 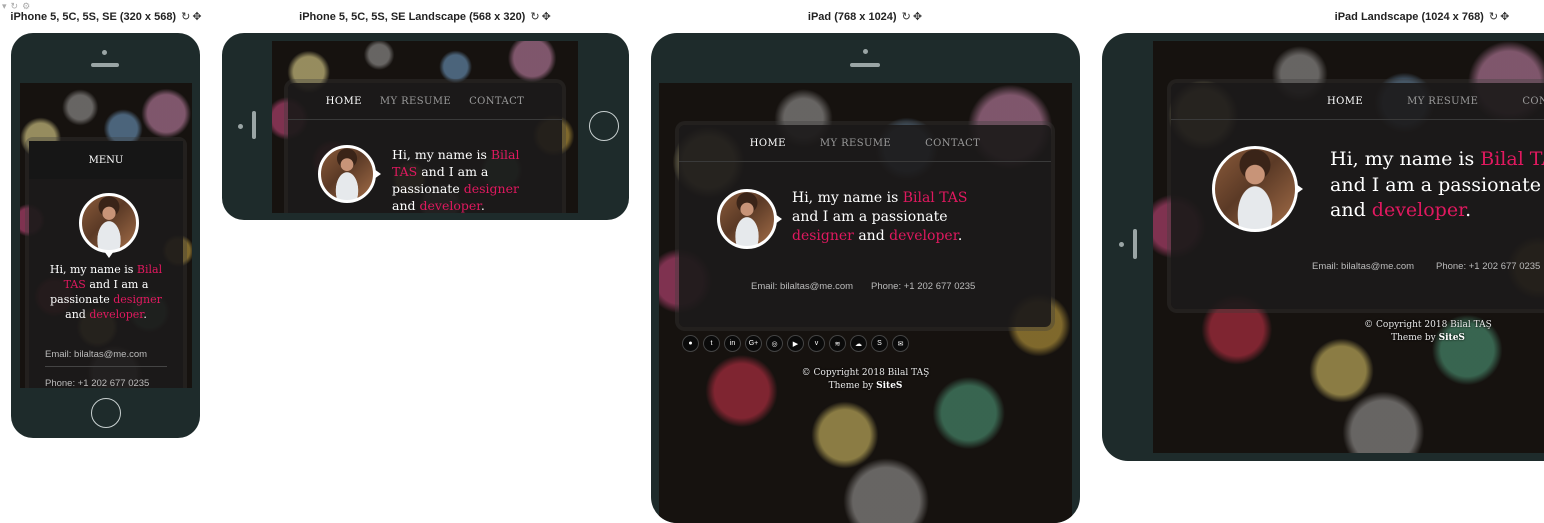 I want to click on social-links: ● t in G+ ◎ ▶ v ≋ ☁ S ✉, so click(x=795, y=343).